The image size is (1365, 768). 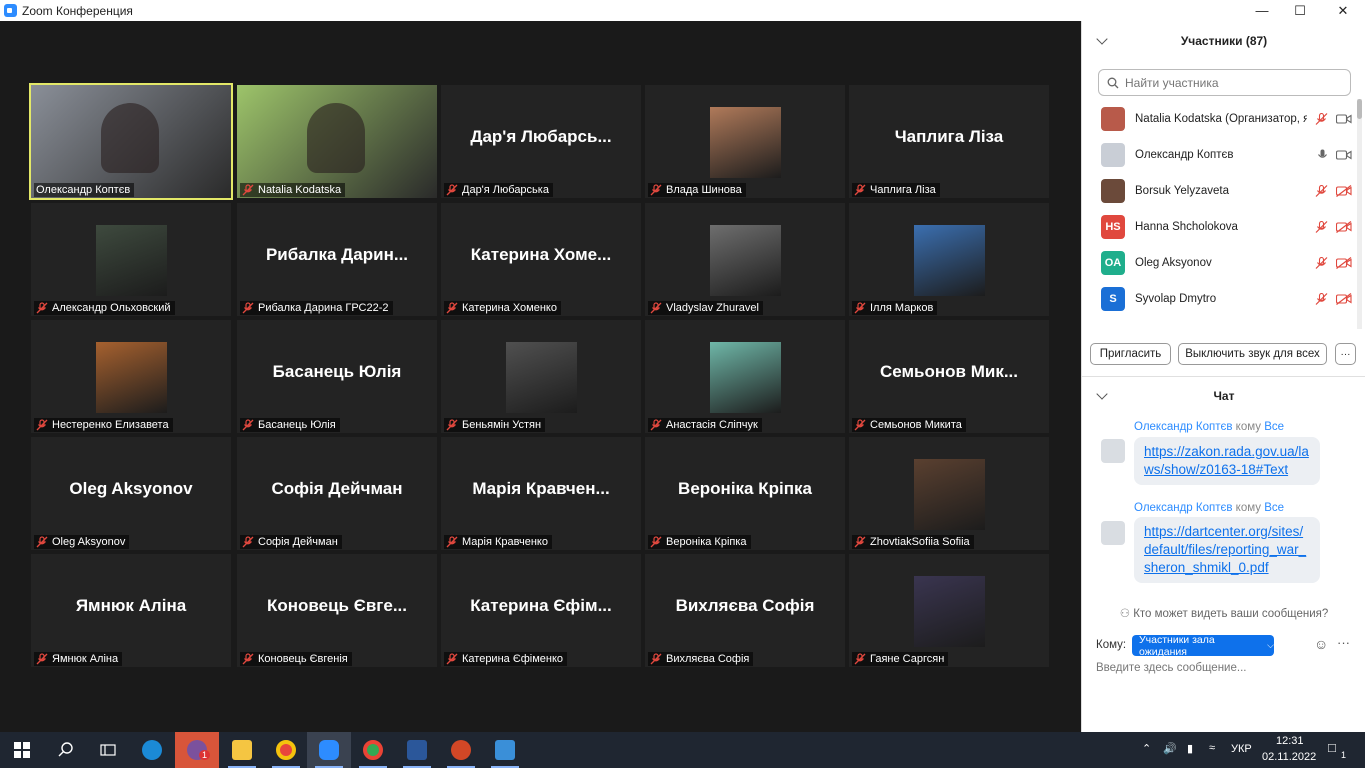 What do you see at coordinates (1227, 452) in the screenshot?
I see `chat-link-line: https://zakon.rada.gov.ua/la` at bounding box center [1227, 452].